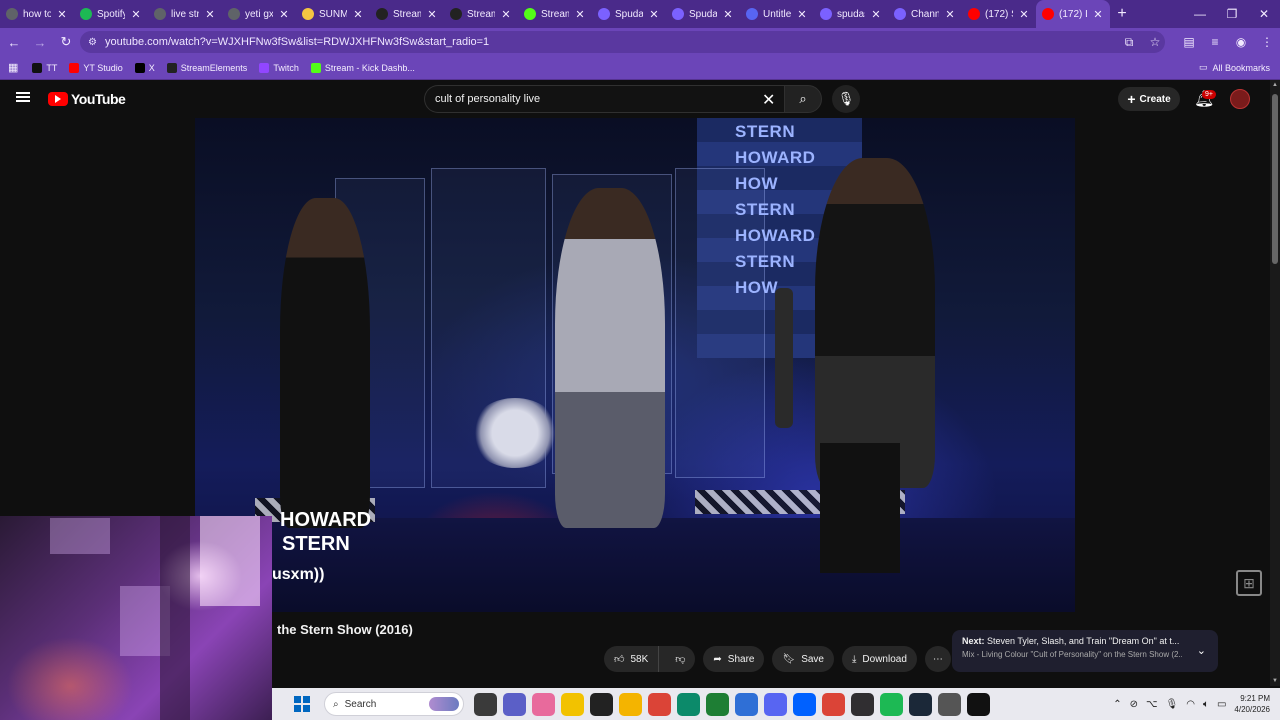 The width and height of the screenshot is (1280, 720). Describe the element at coordinates (601, 704) in the screenshot. I see `alien-app-icon` at that location.